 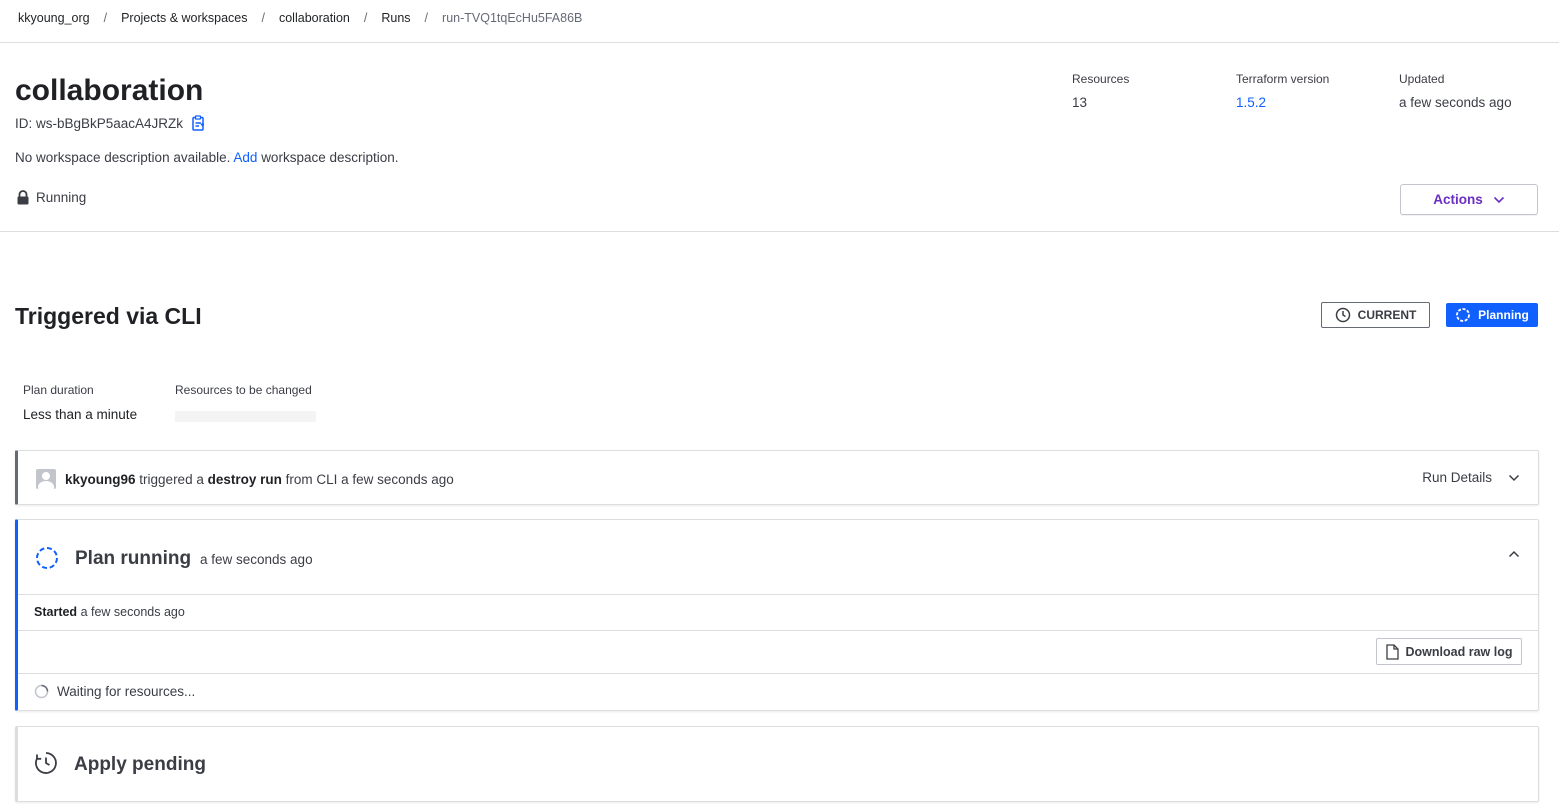 What do you see at coordinates (108, 316) in the screenshot?
I see `run-title: Triggered via CLI` at bounding box center [108, 316].